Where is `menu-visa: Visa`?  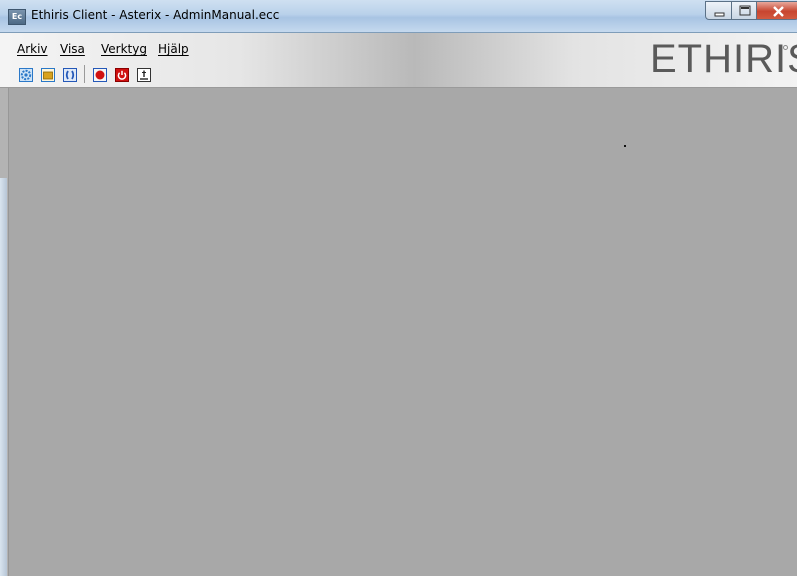
menu-visa: Visa is located at coordinates (72, 49).